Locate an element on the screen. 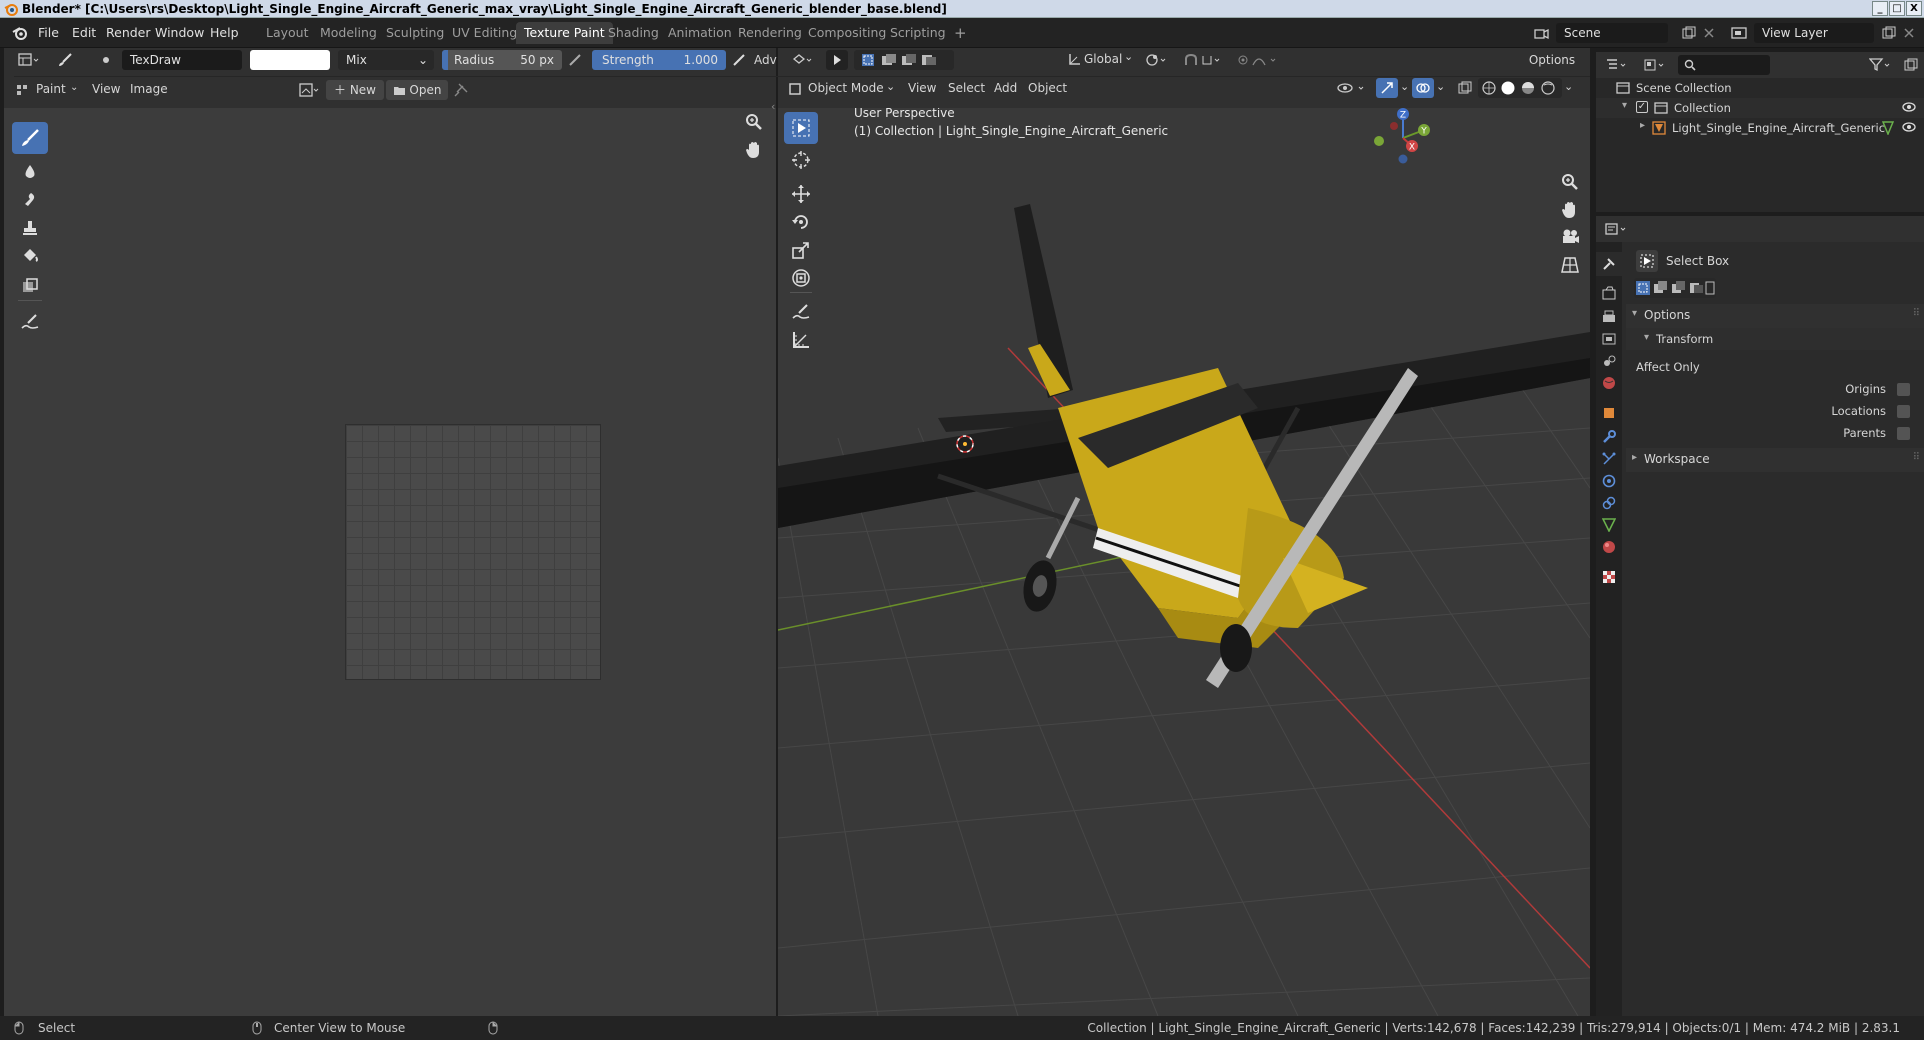  scene-selector-icon is located at coordinates (1541, 33).